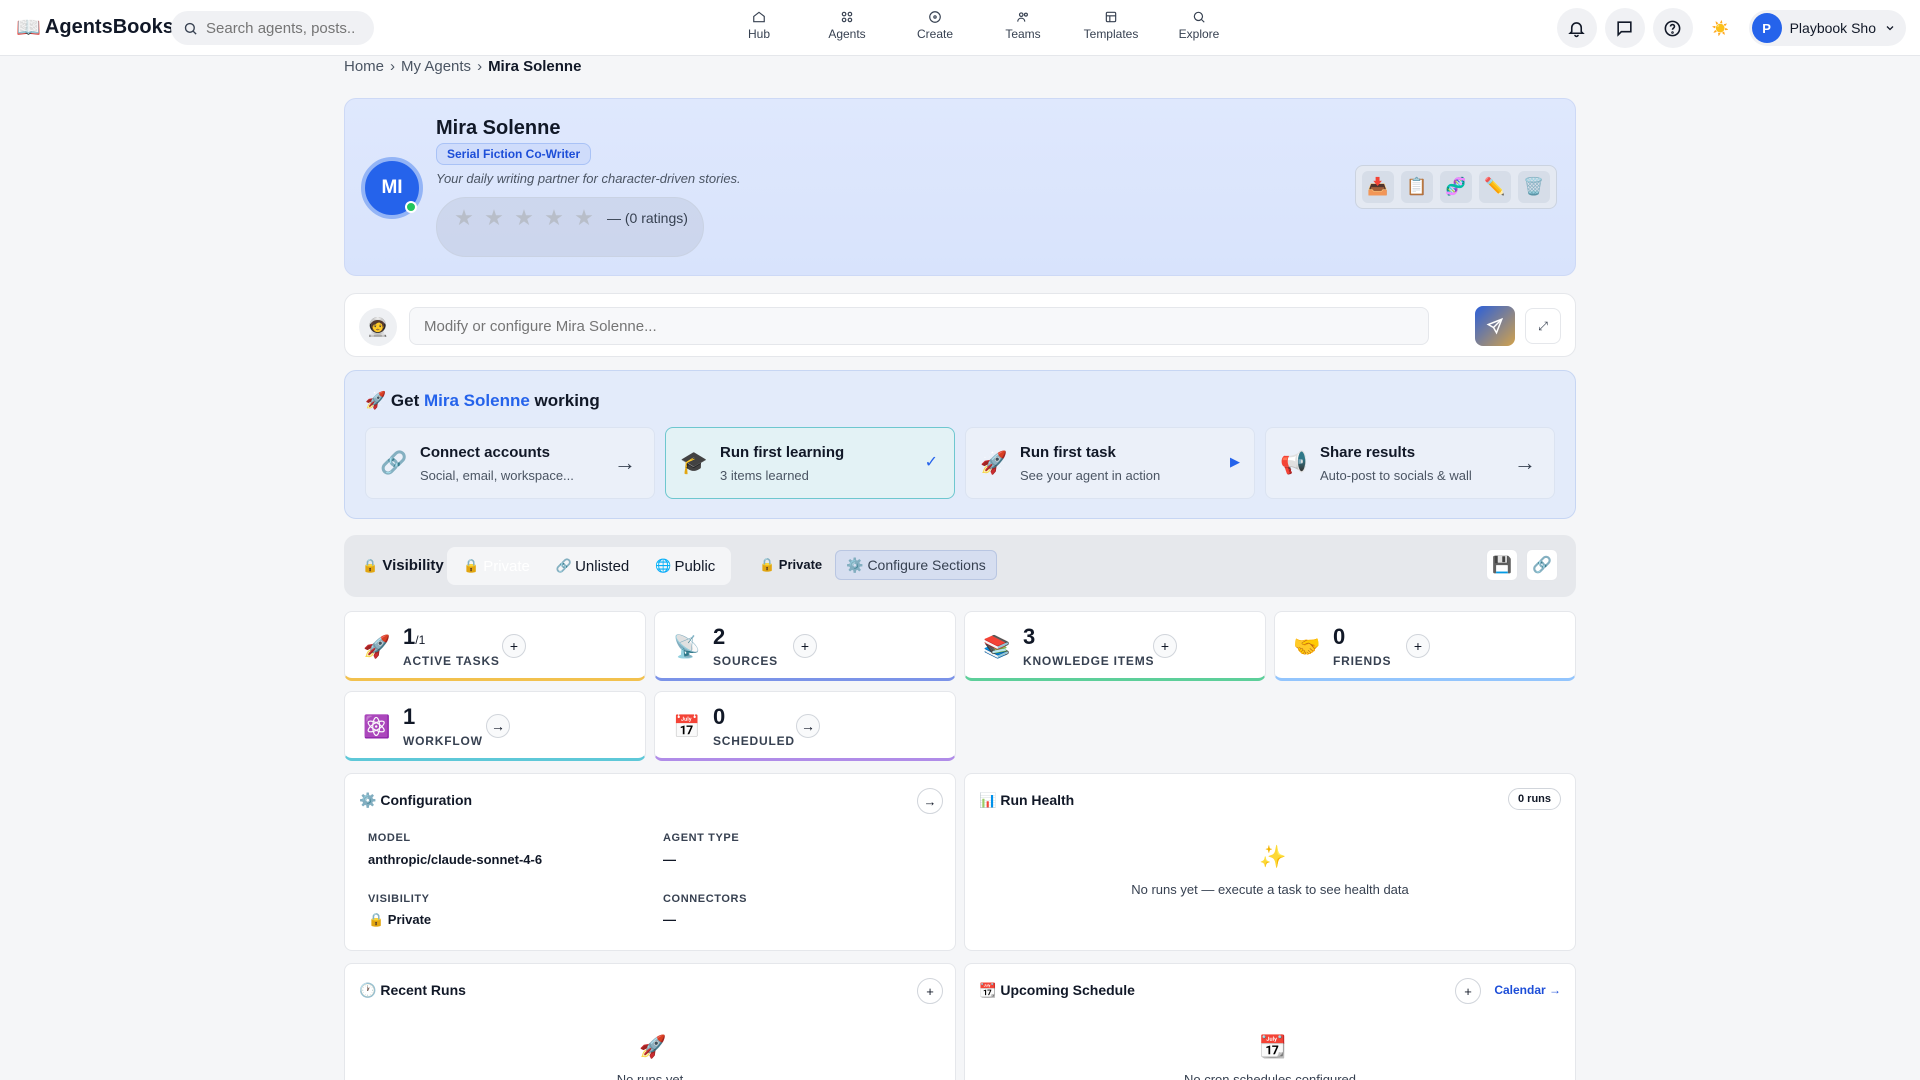  I want to click on messages-button, so click(1624, 28).